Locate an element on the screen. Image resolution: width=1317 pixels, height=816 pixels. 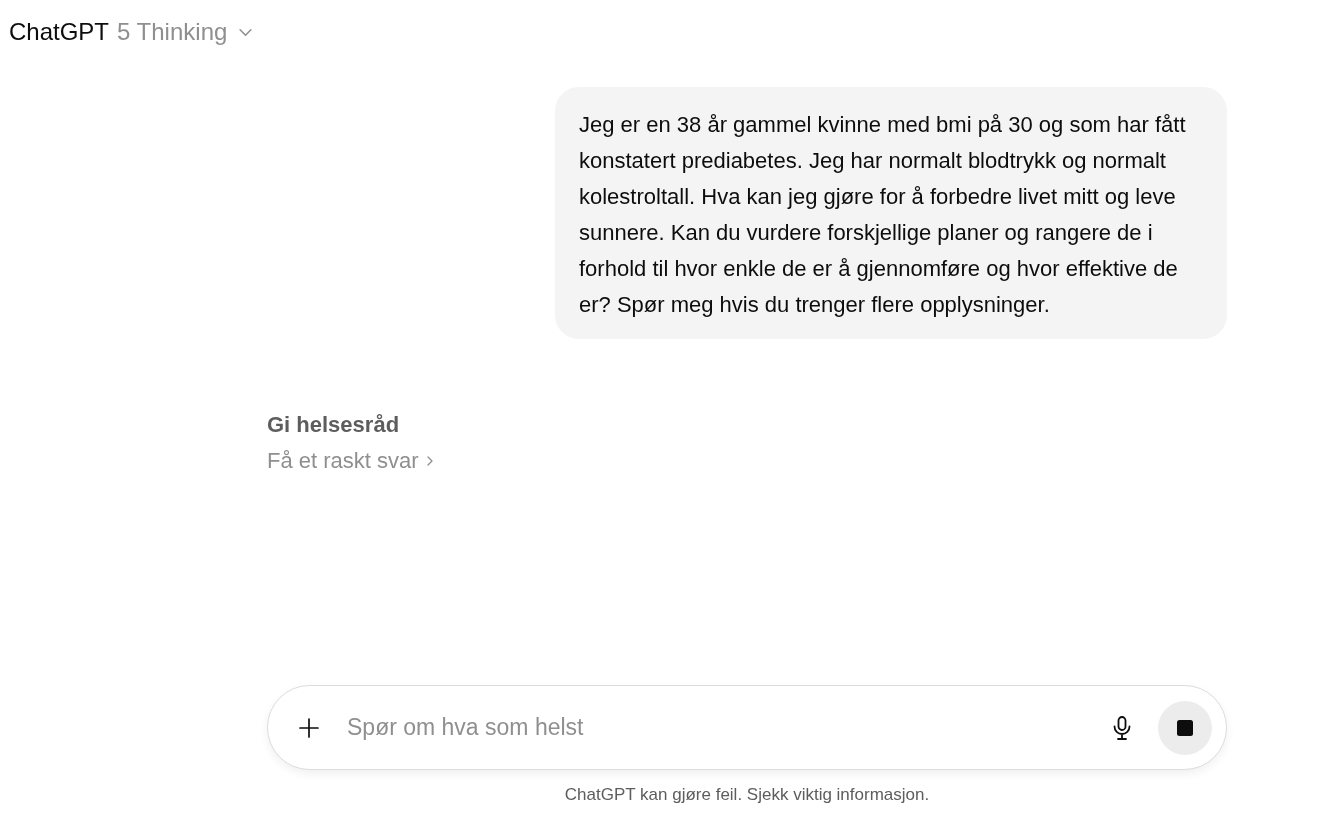
message-composer: Spør om hva som helst is located at coordinates (747, 727).